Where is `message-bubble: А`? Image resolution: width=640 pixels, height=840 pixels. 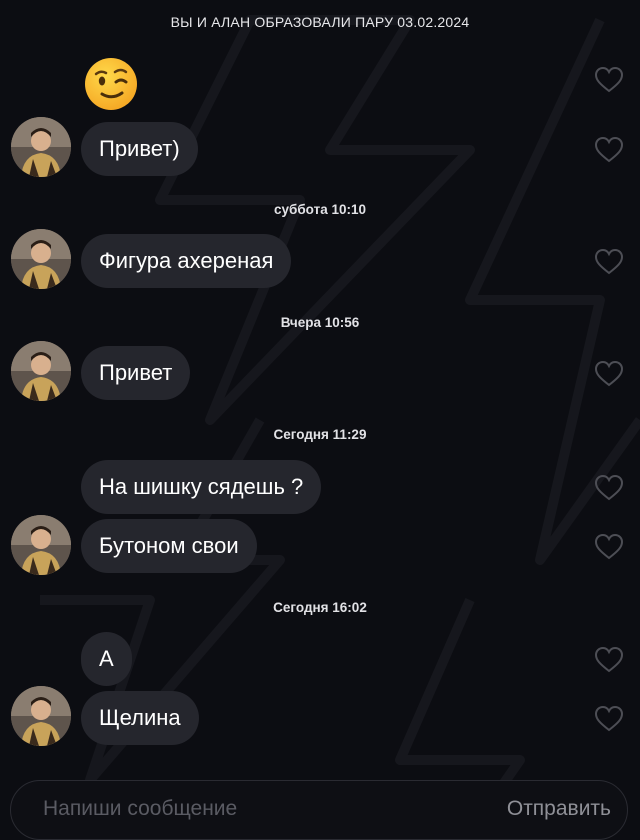
message-bubble: А is located at coordinates (106, 659).